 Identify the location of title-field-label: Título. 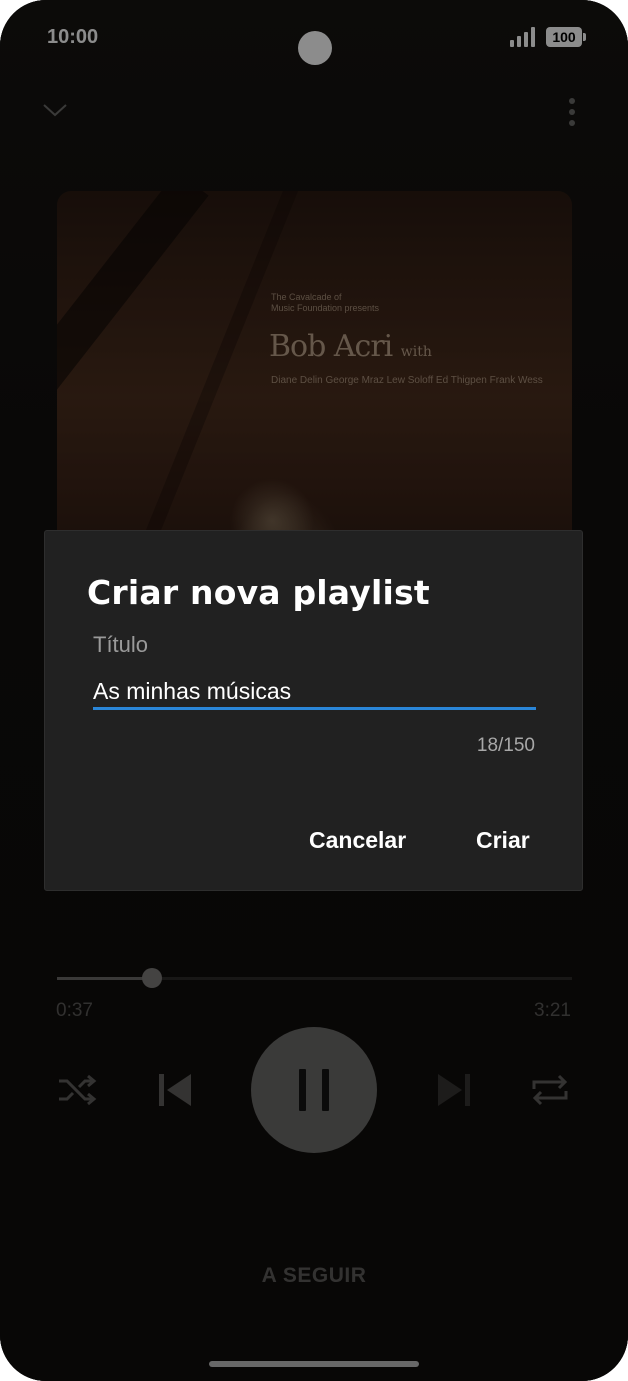
(121, 644).